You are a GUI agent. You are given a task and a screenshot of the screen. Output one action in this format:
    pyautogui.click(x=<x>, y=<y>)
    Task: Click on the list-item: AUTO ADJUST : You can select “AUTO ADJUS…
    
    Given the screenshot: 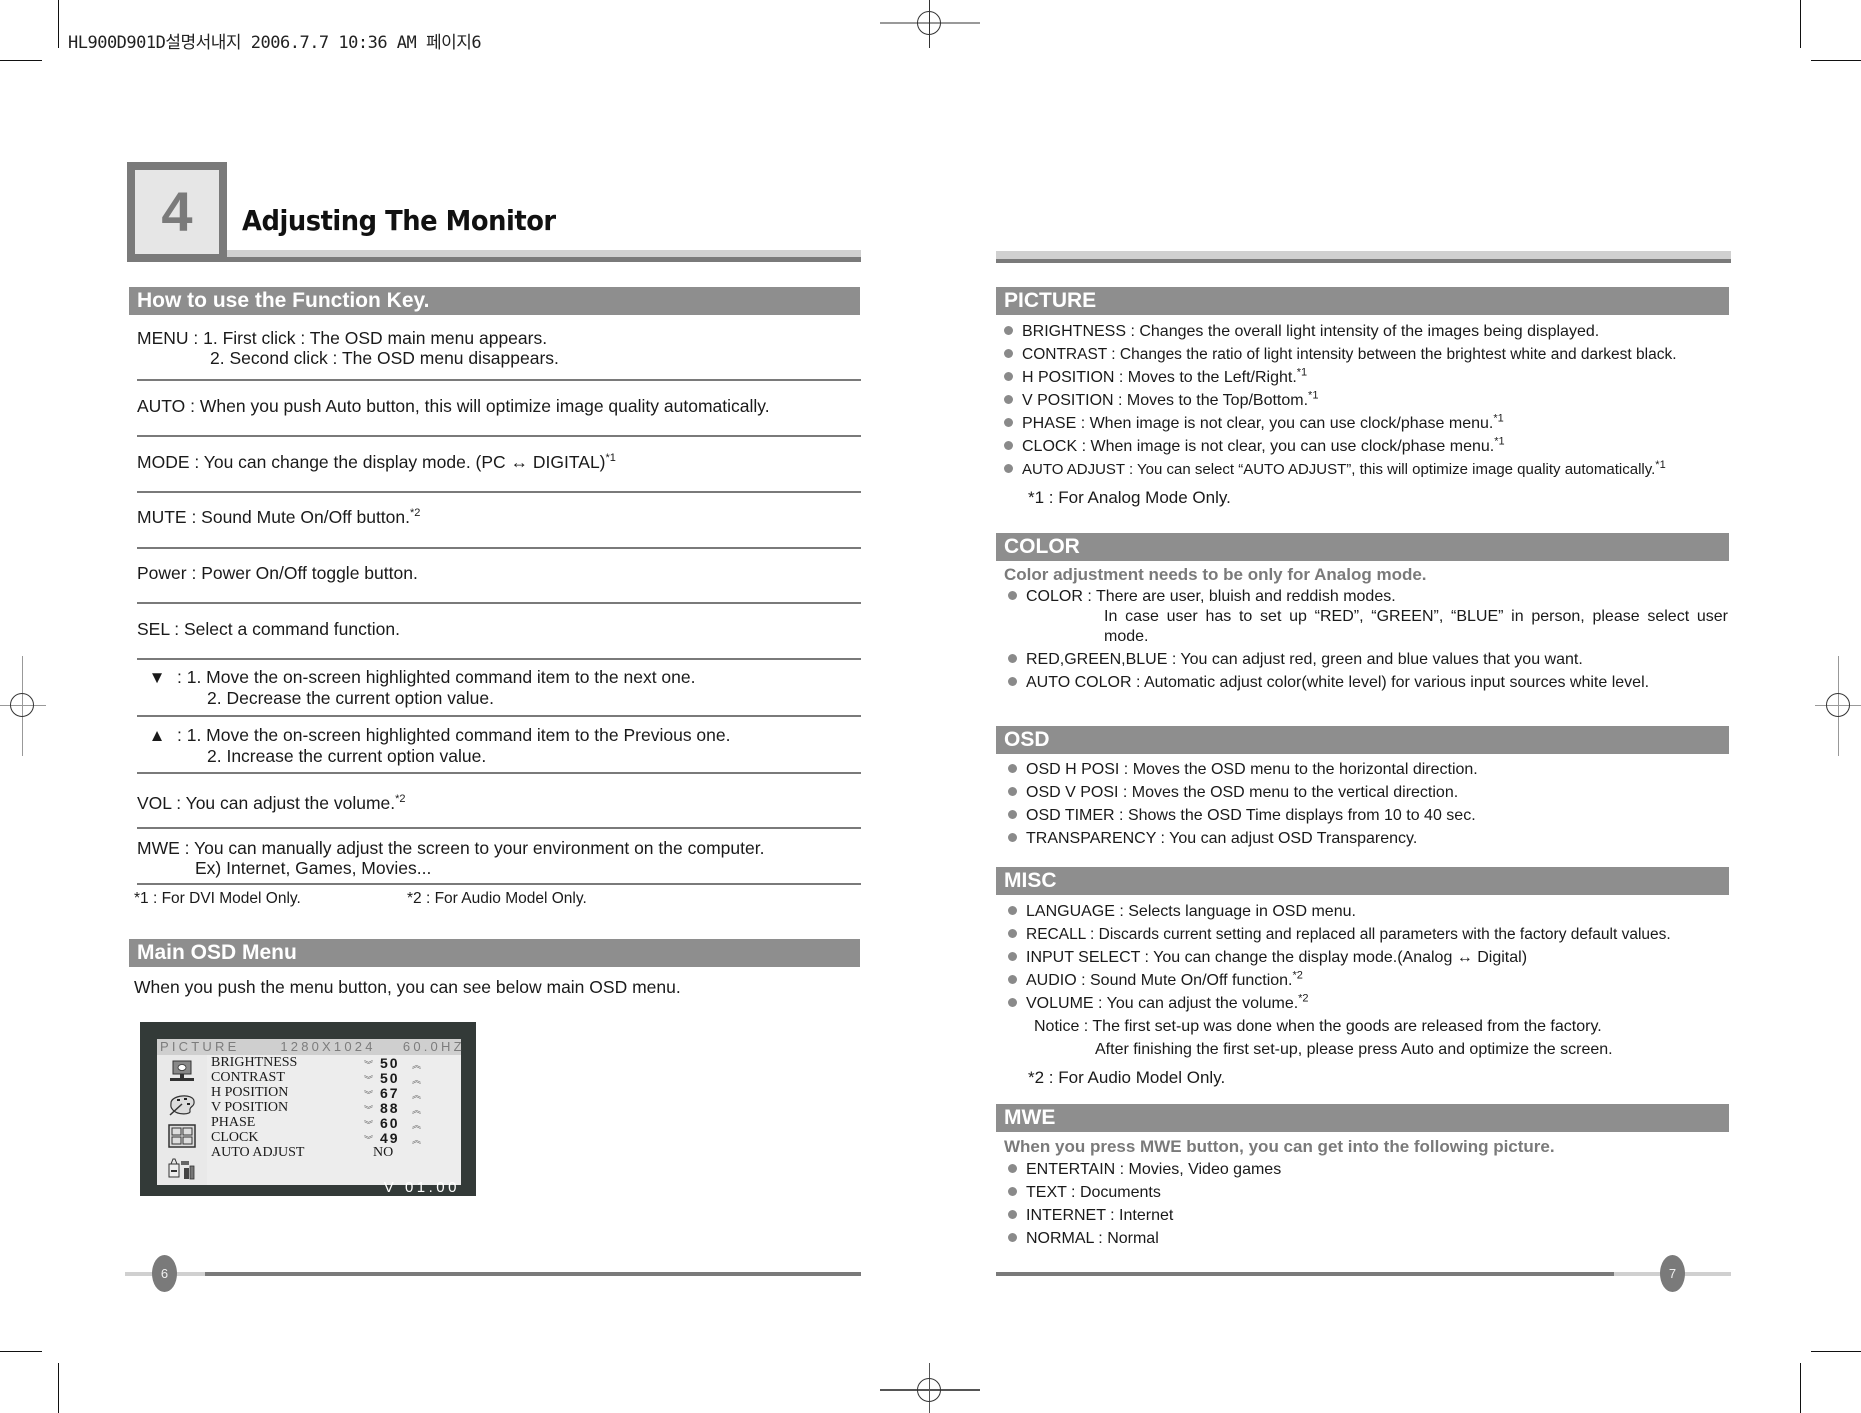 What is the action you would take?
    pyautogui.click(x=1369, y=470)
    